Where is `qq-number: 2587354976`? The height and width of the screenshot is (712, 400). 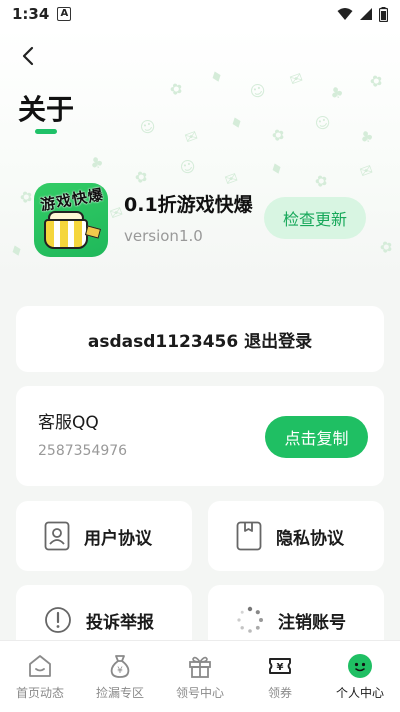
qq-number: 2587354976 is located at coordinates (83, 451).